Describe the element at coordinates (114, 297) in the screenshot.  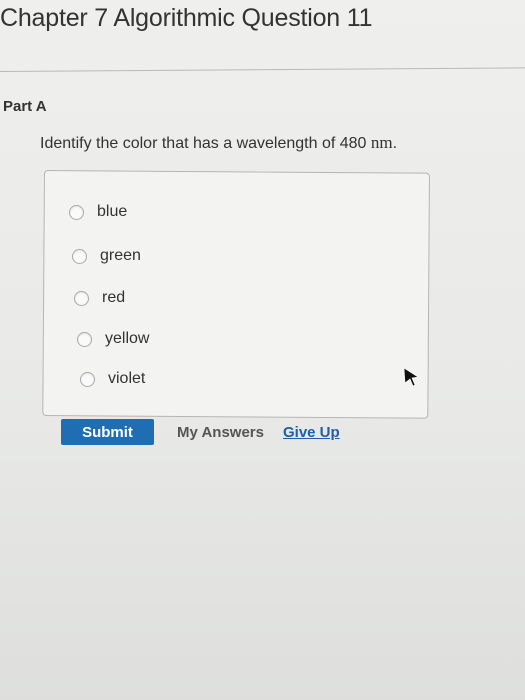
I see `option-label: red` at that location.